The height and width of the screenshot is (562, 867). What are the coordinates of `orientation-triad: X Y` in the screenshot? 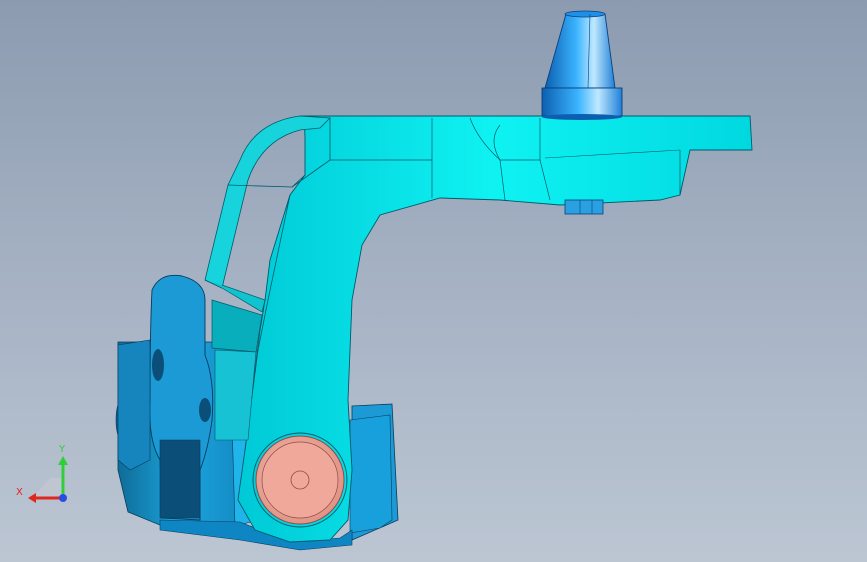 It's located at (45, 475).